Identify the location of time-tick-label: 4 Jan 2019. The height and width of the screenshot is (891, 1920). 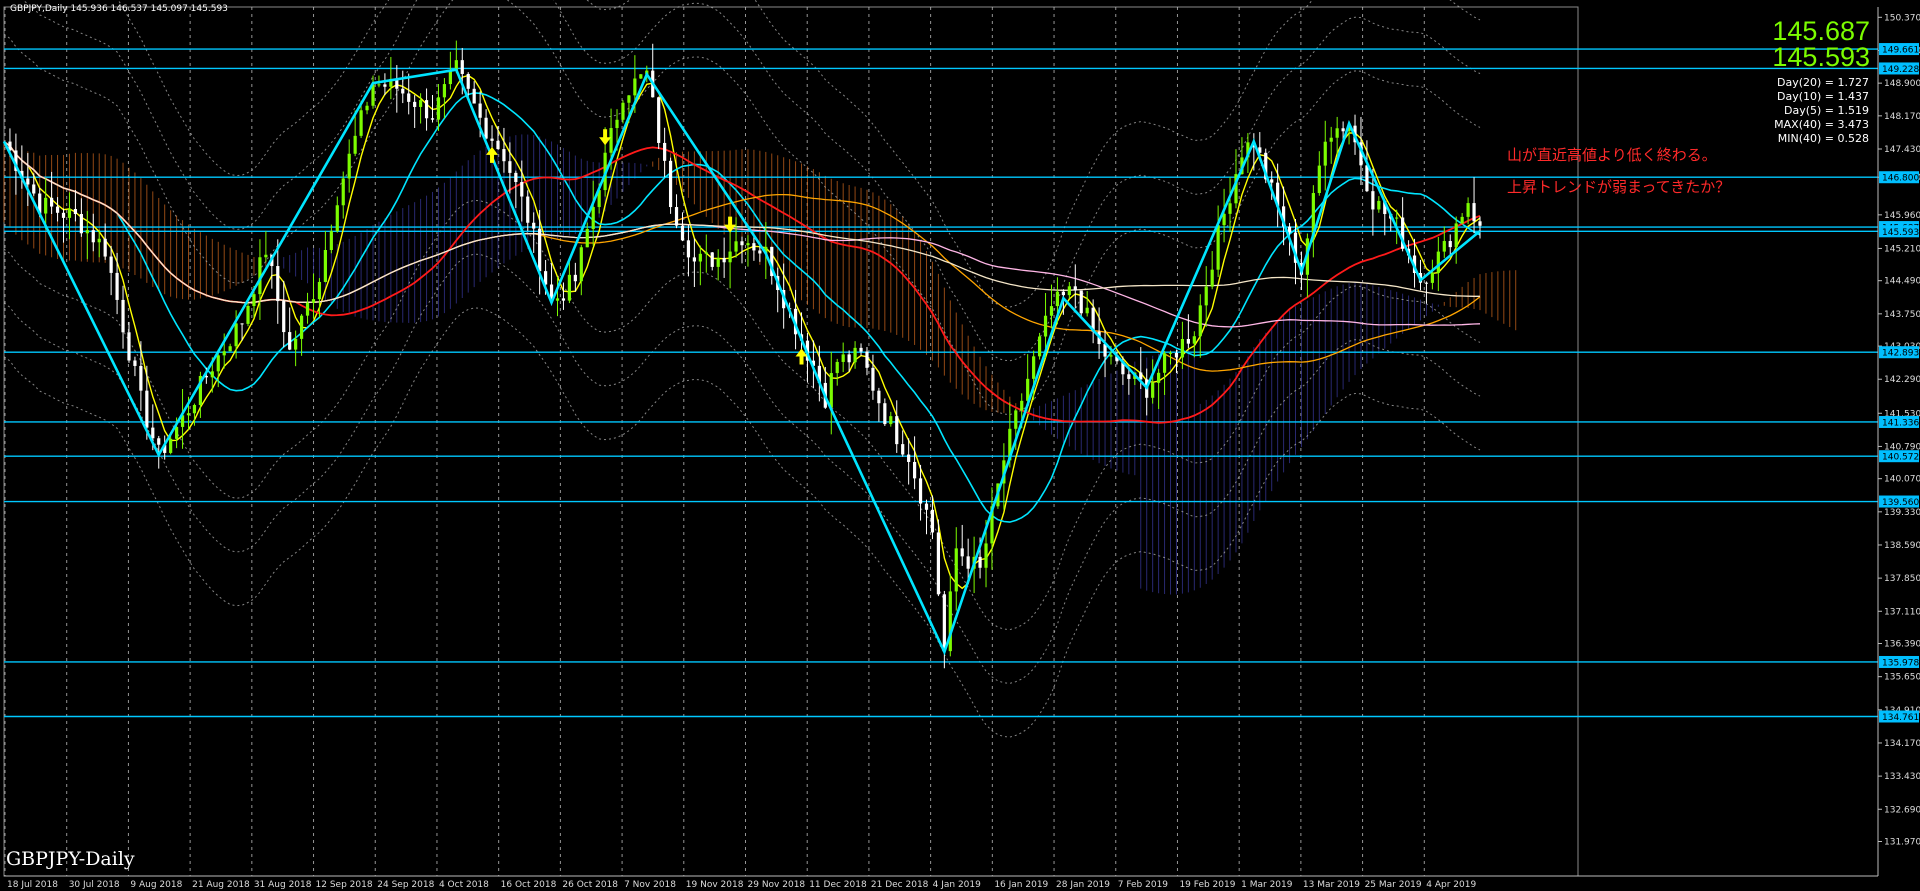
(957, 885).